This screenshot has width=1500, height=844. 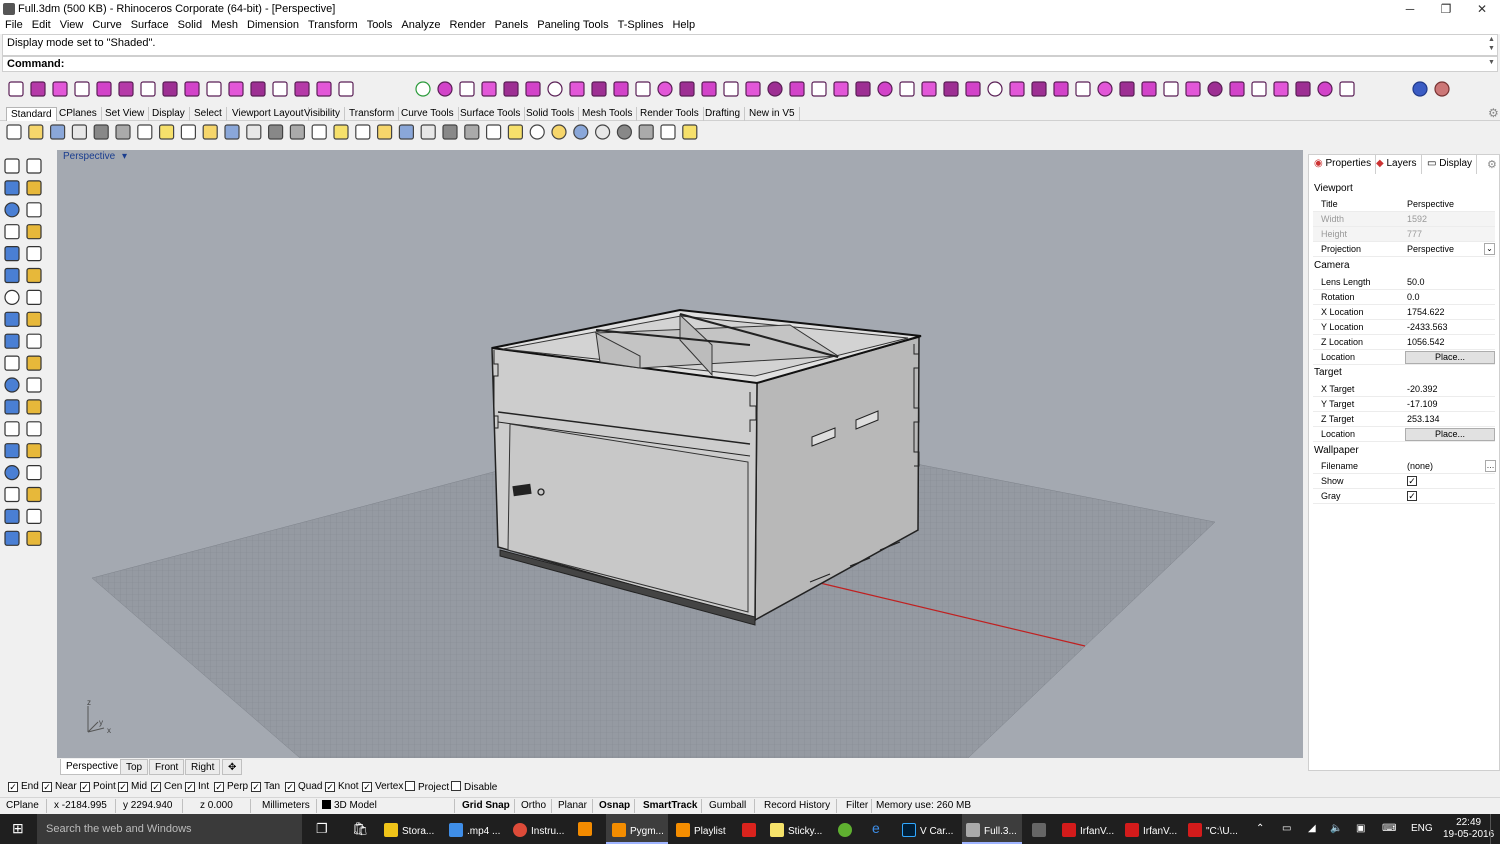 I want to click on osnap-mid-checkbox: ✓, so click(x=123, y=787).